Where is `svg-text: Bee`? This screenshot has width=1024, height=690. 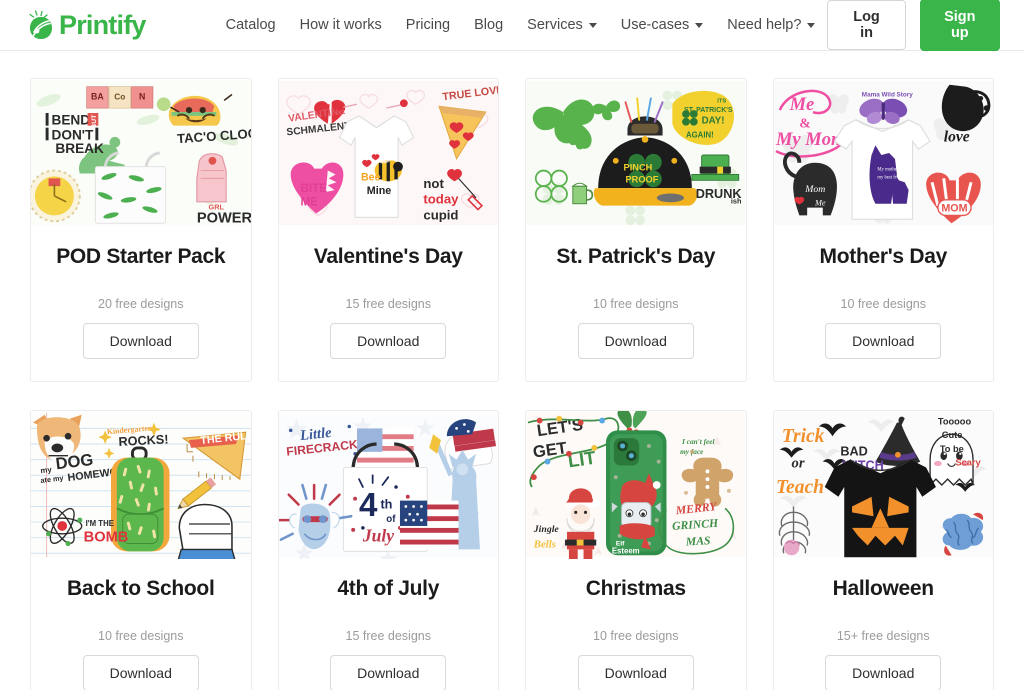
svg-text: Bee is located at coordinates (370, 177).